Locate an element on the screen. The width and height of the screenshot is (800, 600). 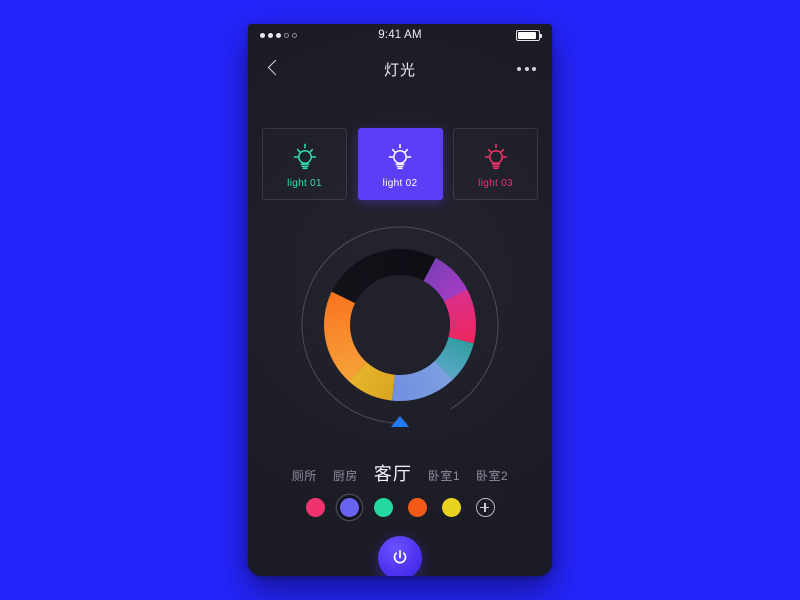
status-bar-time: 9:41 AM is located at coordinates (400, 35).